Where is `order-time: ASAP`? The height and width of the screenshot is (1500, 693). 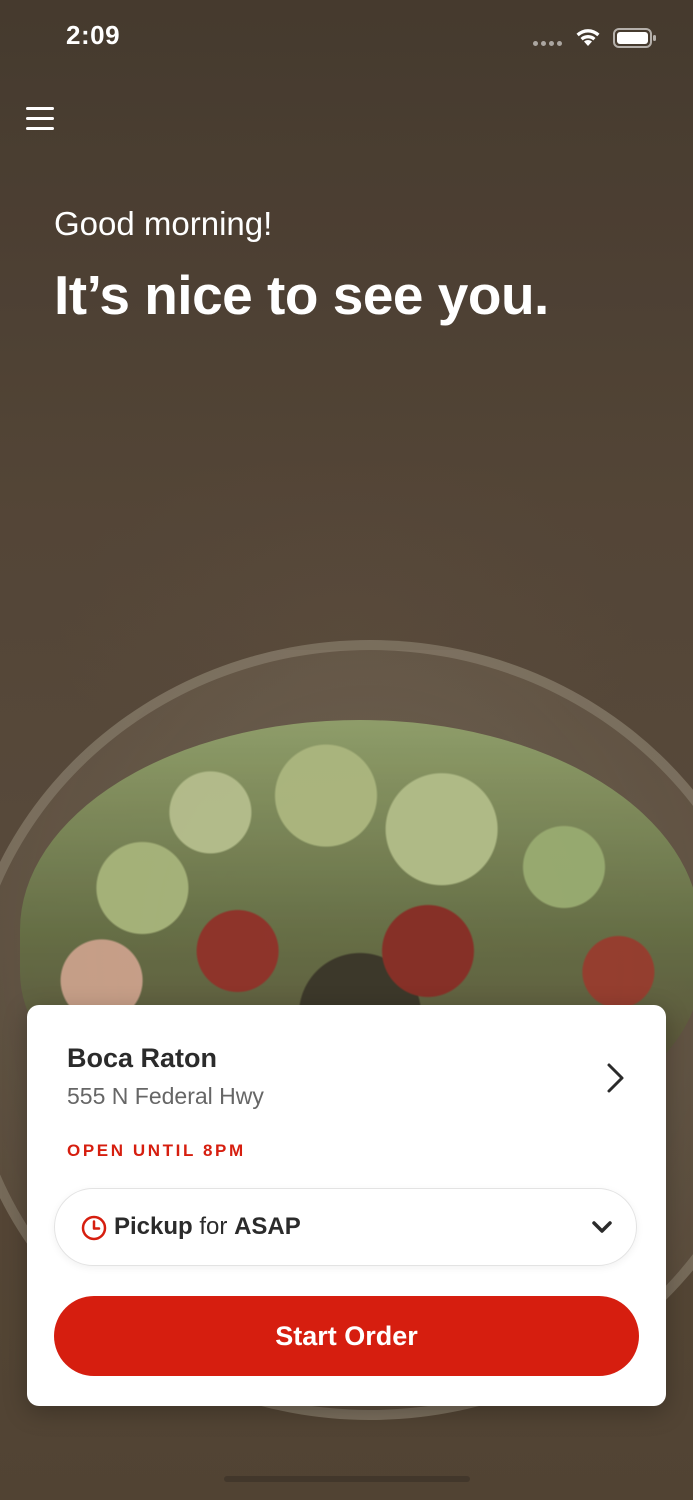
order-time: ASAP is located at coordinates (267, 1226).